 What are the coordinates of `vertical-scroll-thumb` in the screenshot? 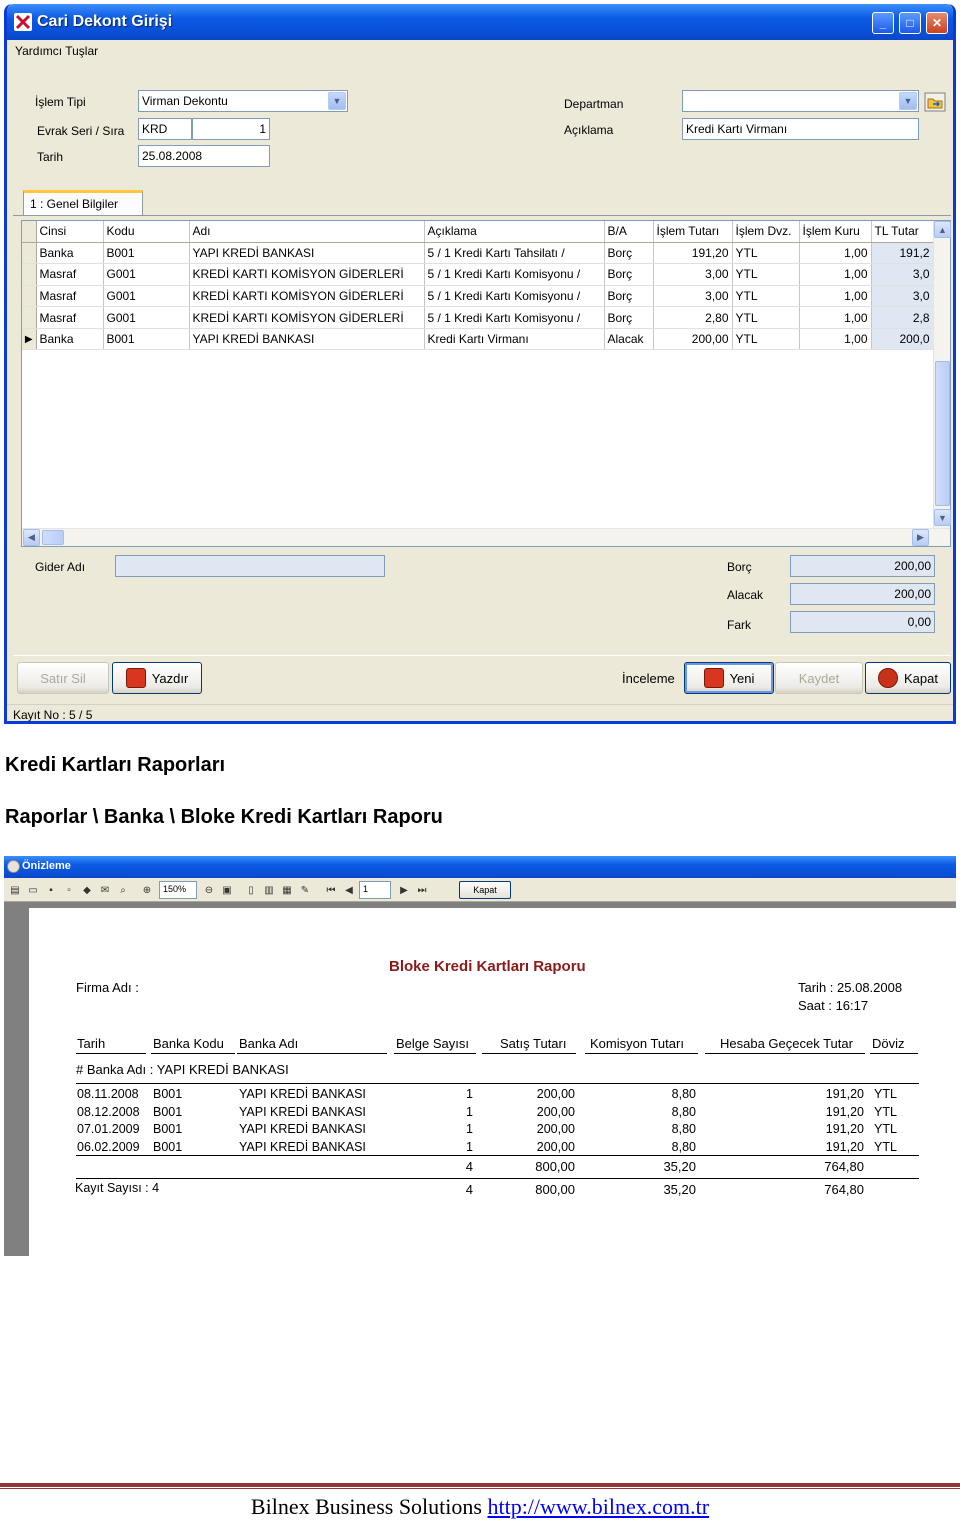 It's located at (942, 433).